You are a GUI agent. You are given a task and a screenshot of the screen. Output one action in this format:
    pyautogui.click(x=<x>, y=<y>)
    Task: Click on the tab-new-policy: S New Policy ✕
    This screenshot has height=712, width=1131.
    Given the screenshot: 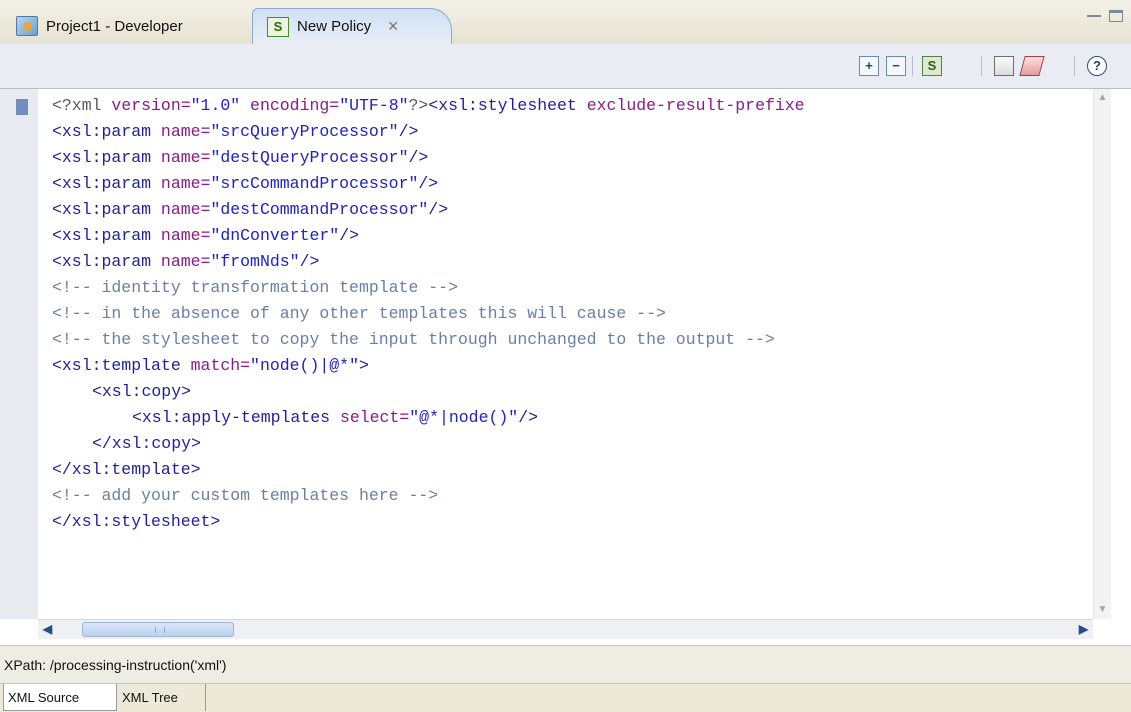 What is the action you would take?
    pyautogui.click(x=352, y=26)
    